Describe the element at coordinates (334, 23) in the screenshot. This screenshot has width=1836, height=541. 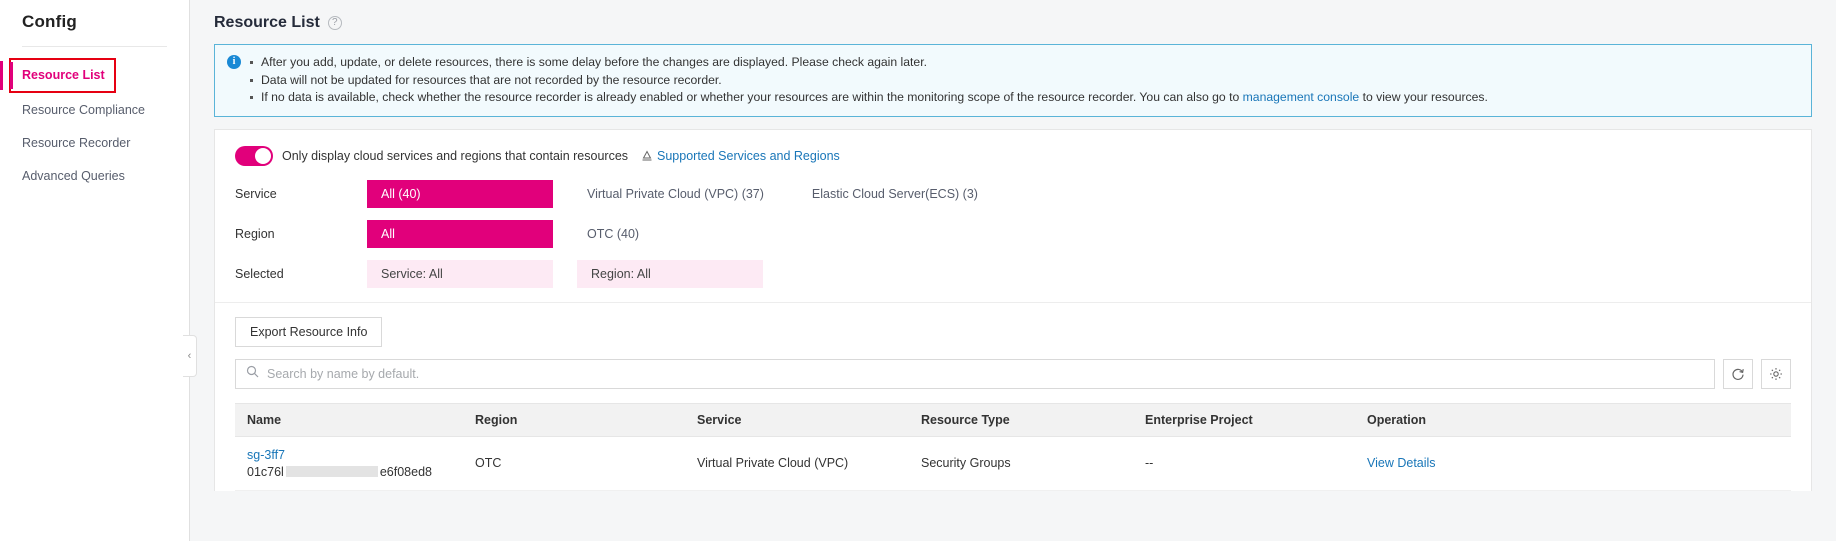
I see `help-icon: ?` at that location.